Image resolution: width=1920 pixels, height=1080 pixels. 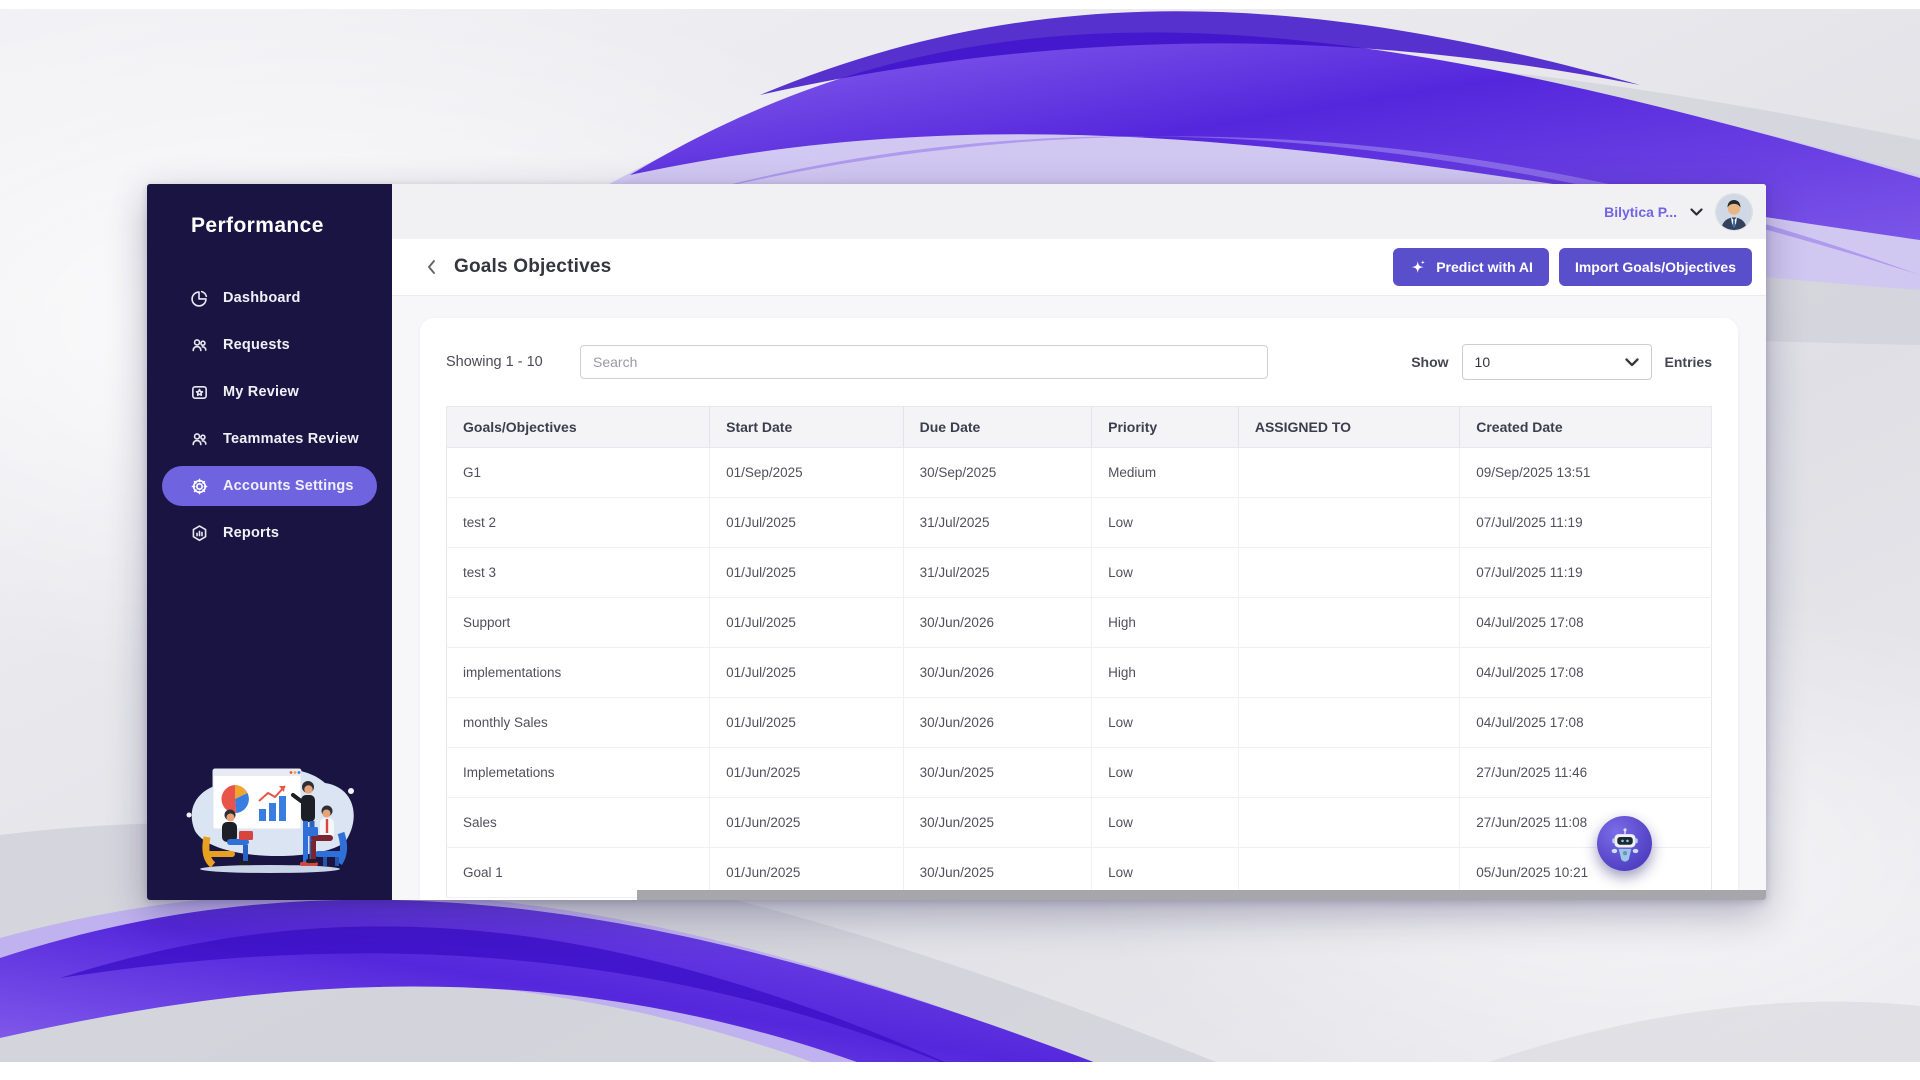 What do you see at coordinates (1165, 472) in the screenshot?
I see `cell-priority: Medium` at bounding box center [1165, 472].